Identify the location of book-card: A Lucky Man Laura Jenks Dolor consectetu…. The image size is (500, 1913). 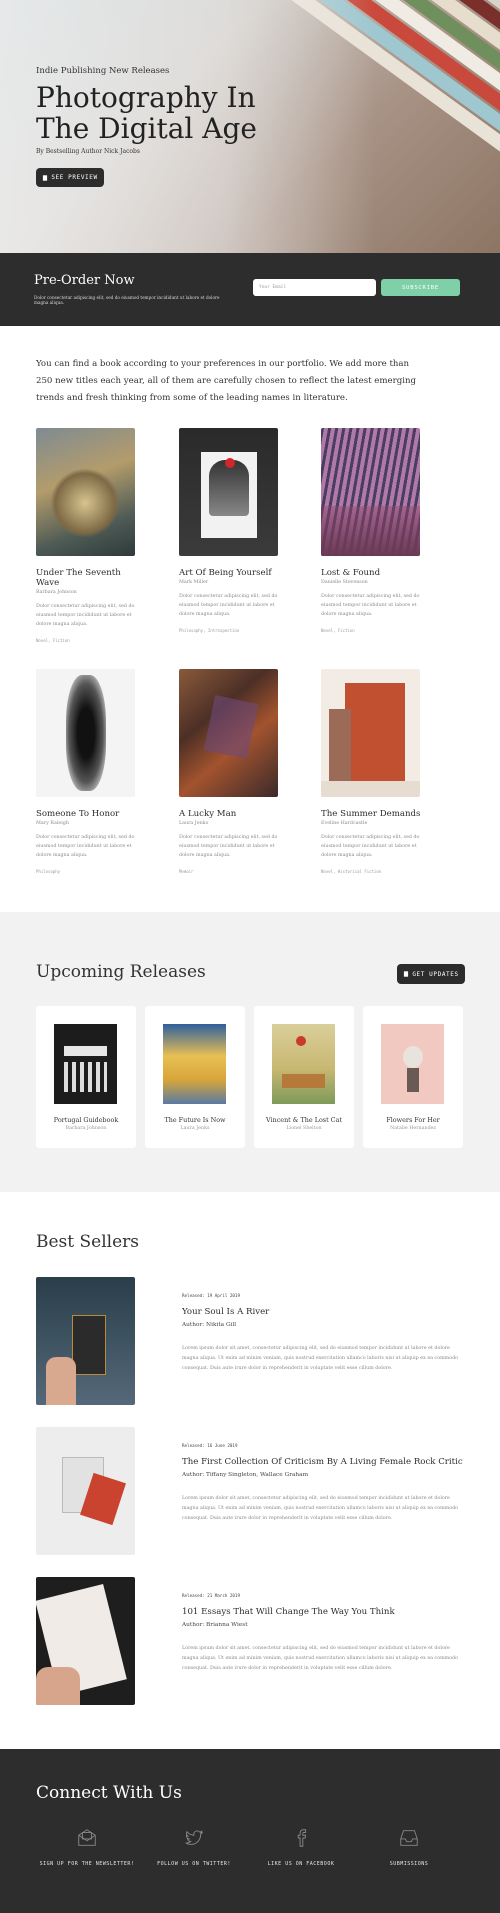
(231, 771).